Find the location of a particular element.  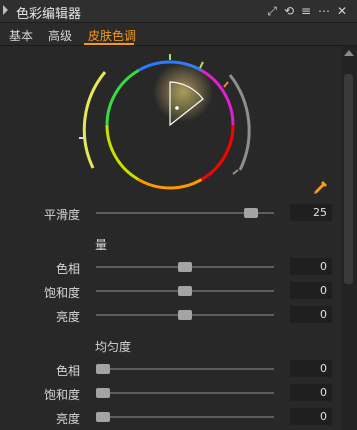

uniformity-hue-value-field: 0 is located at coordinates (311, 368).